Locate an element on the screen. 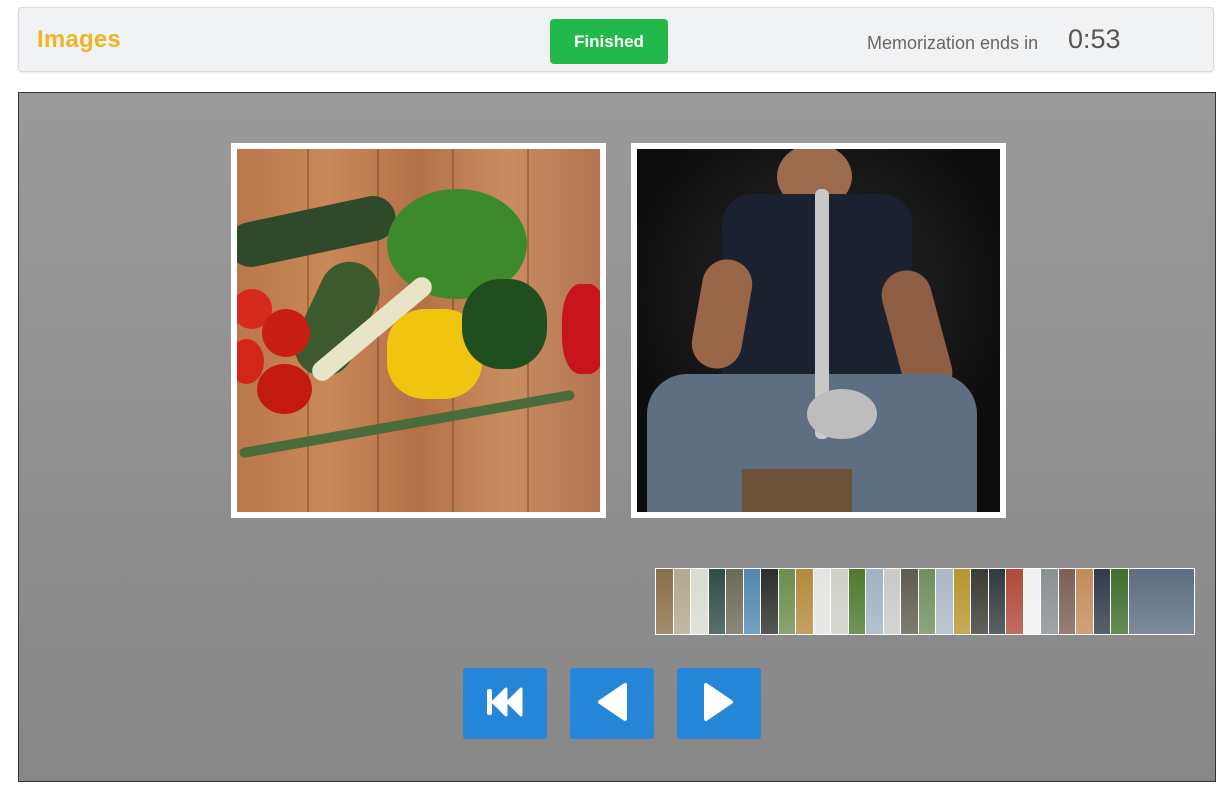 This screenshot has height=787, width=1222. red-pepper-shape is located at coordinates (581, 329).